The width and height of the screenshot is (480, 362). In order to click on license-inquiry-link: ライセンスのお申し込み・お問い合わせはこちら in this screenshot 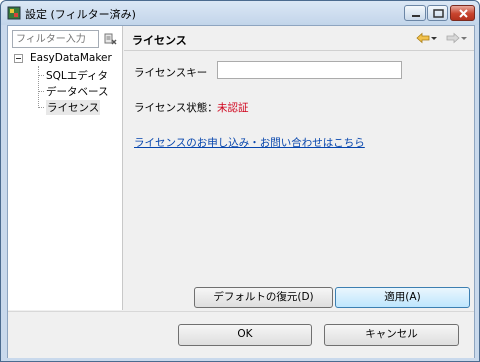, I will do `click(249, 142)`.